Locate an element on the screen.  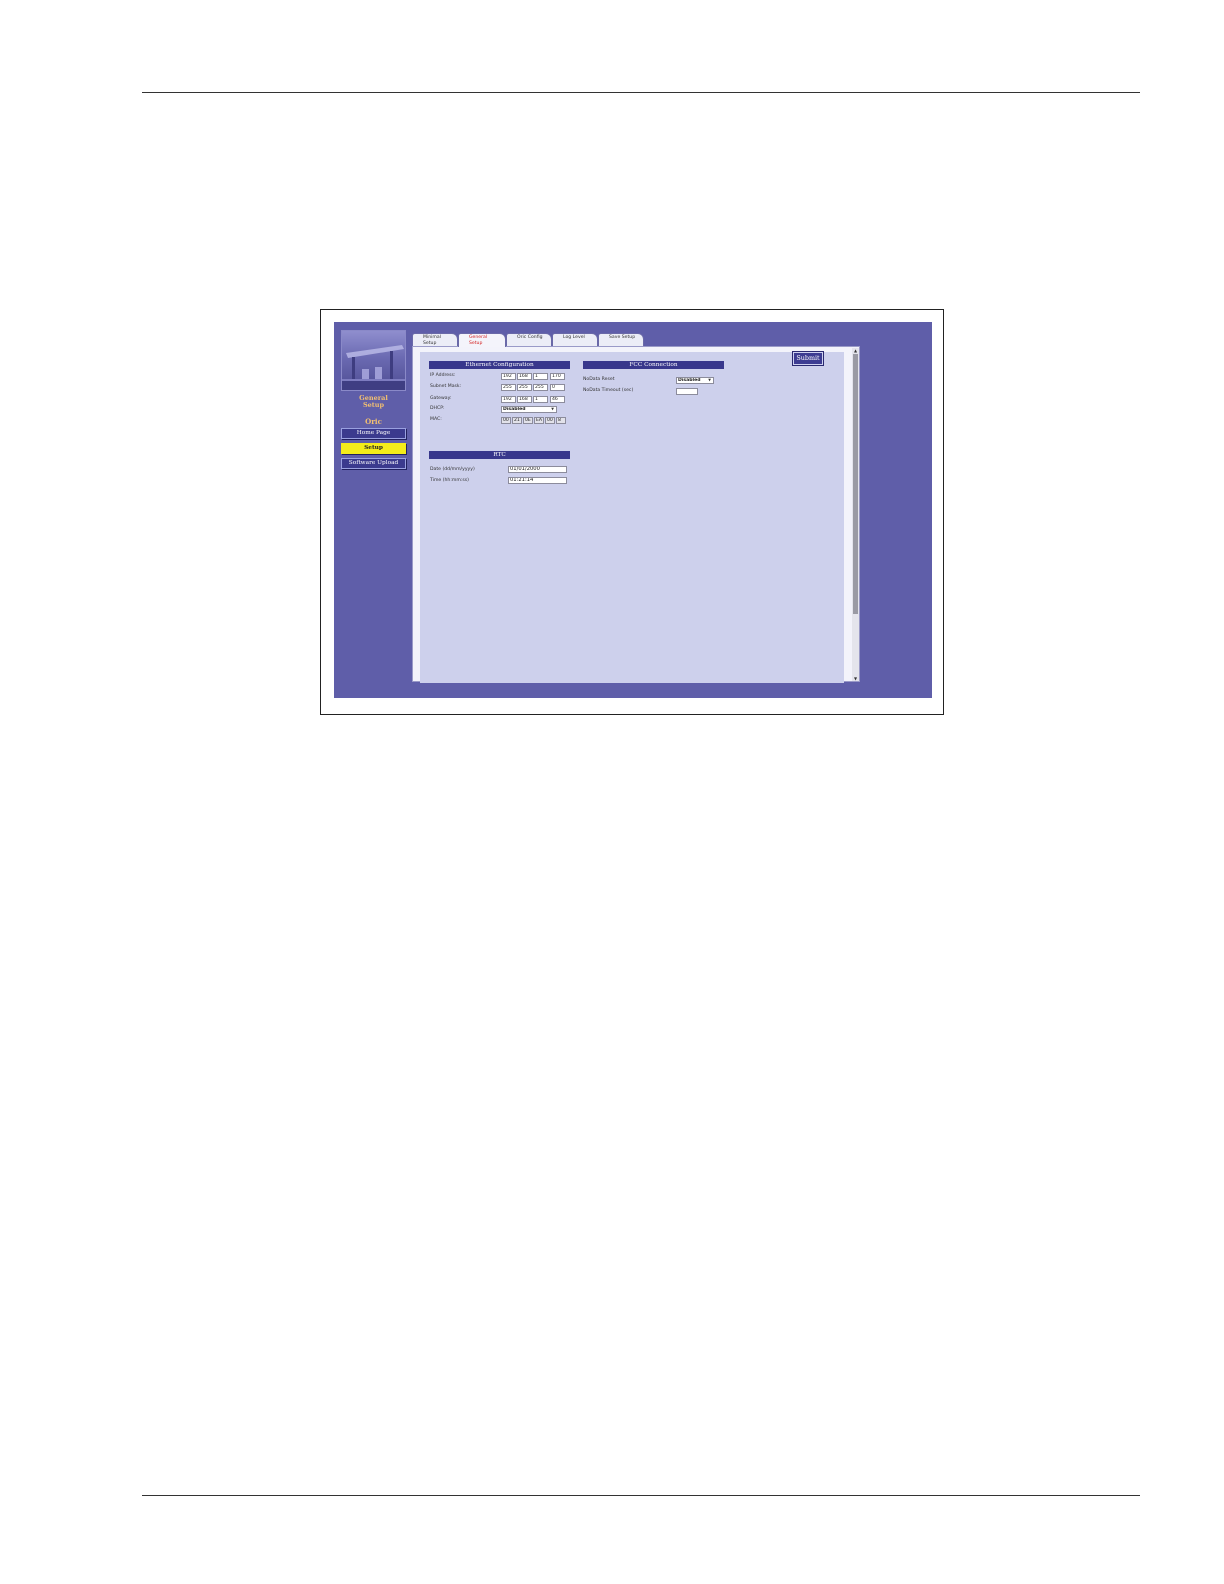
tab-log-level: Log Level is located at coordinates (575, 340).